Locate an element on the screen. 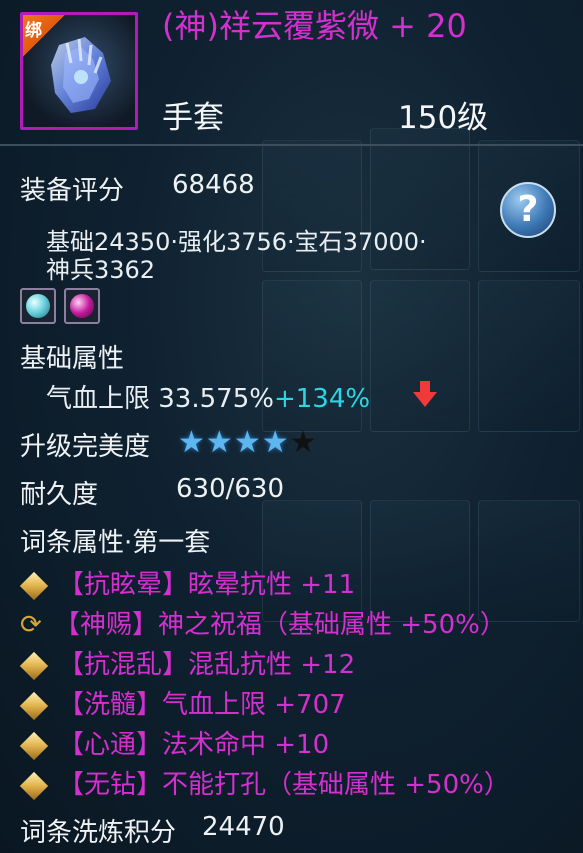 This screenshot has height=853, width=583. equipment-score-label: 装备评分 is located at coordinates (72, 191).